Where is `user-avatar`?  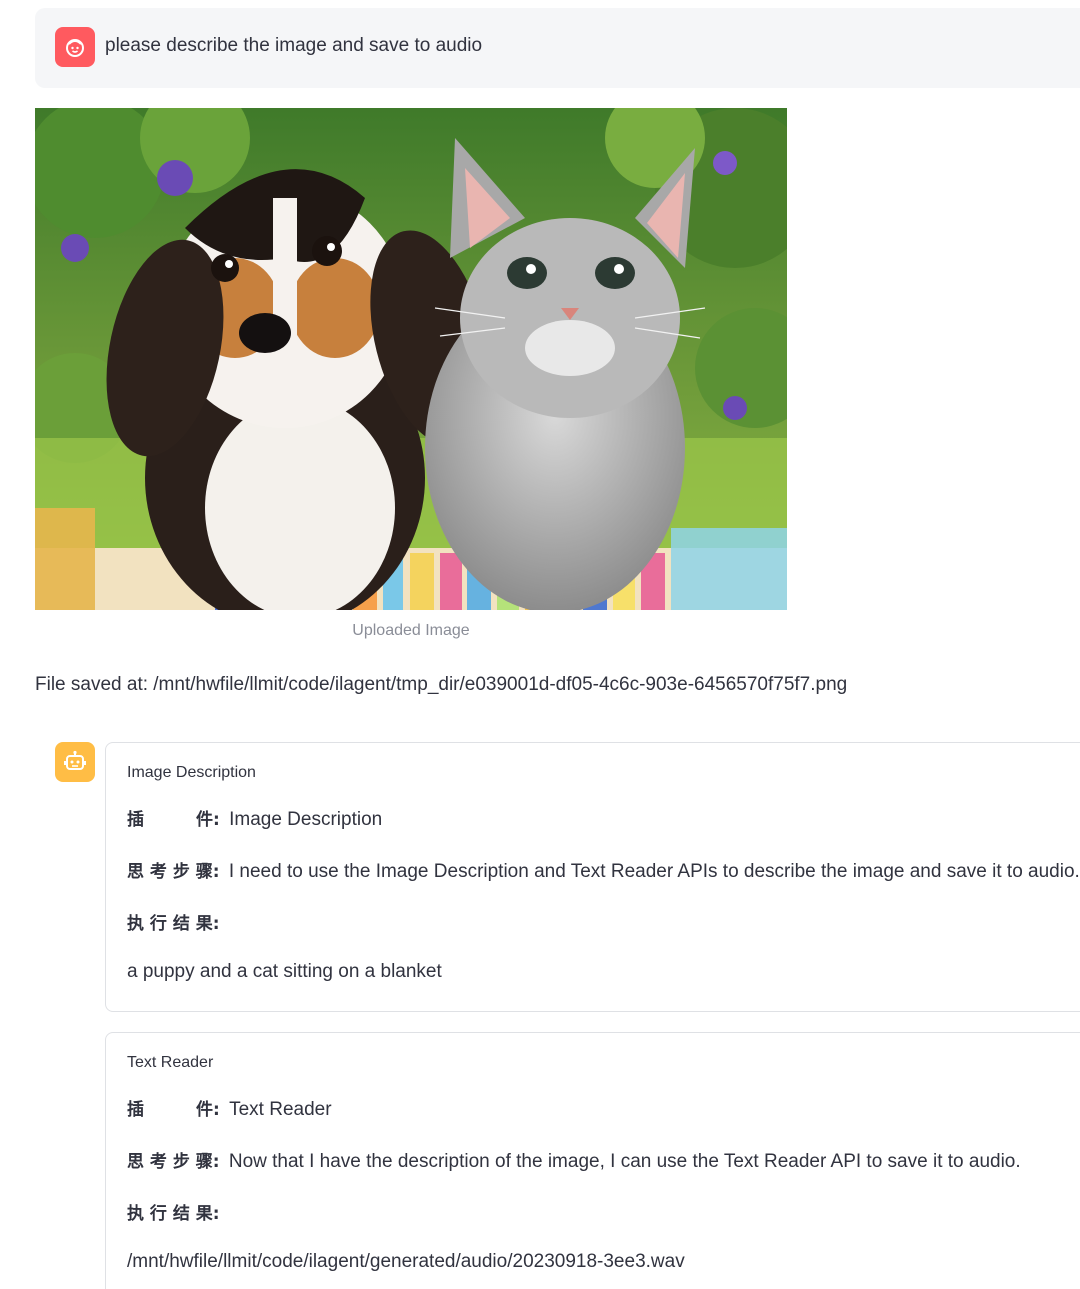
user-avatar is located at coordinates (75, 47).